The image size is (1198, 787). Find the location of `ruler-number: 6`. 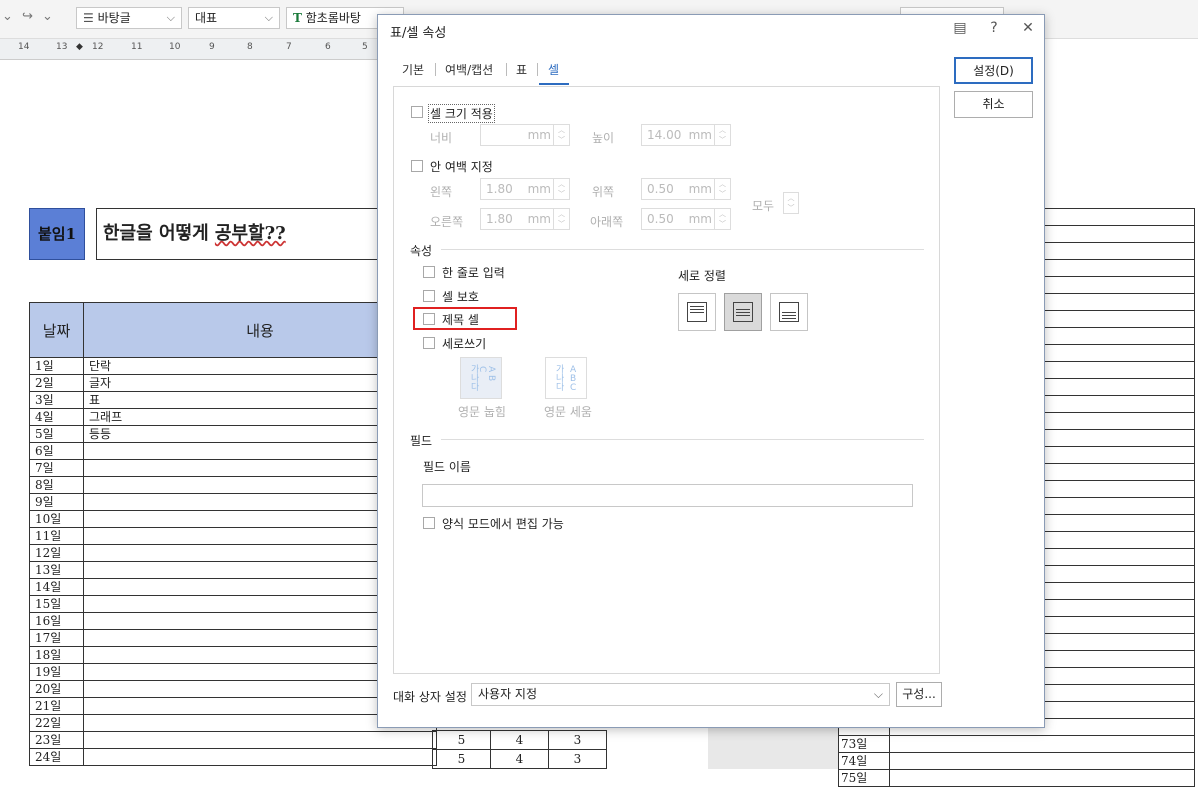

ruler-number: 6 is located at coordinates (328, 47).